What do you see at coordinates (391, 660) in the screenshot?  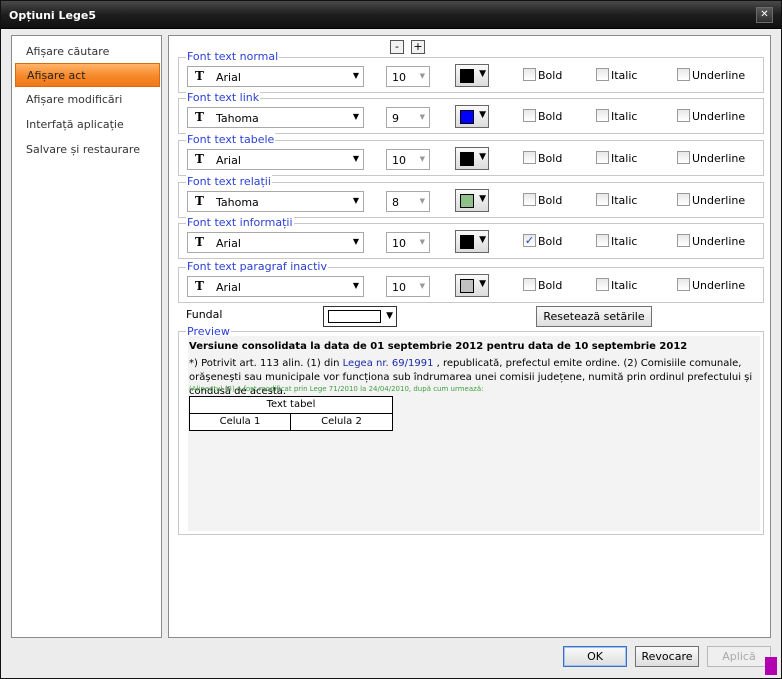 I see `dialog-button-bar: OK Revocare Aplică` at bounding box center [391, 660].